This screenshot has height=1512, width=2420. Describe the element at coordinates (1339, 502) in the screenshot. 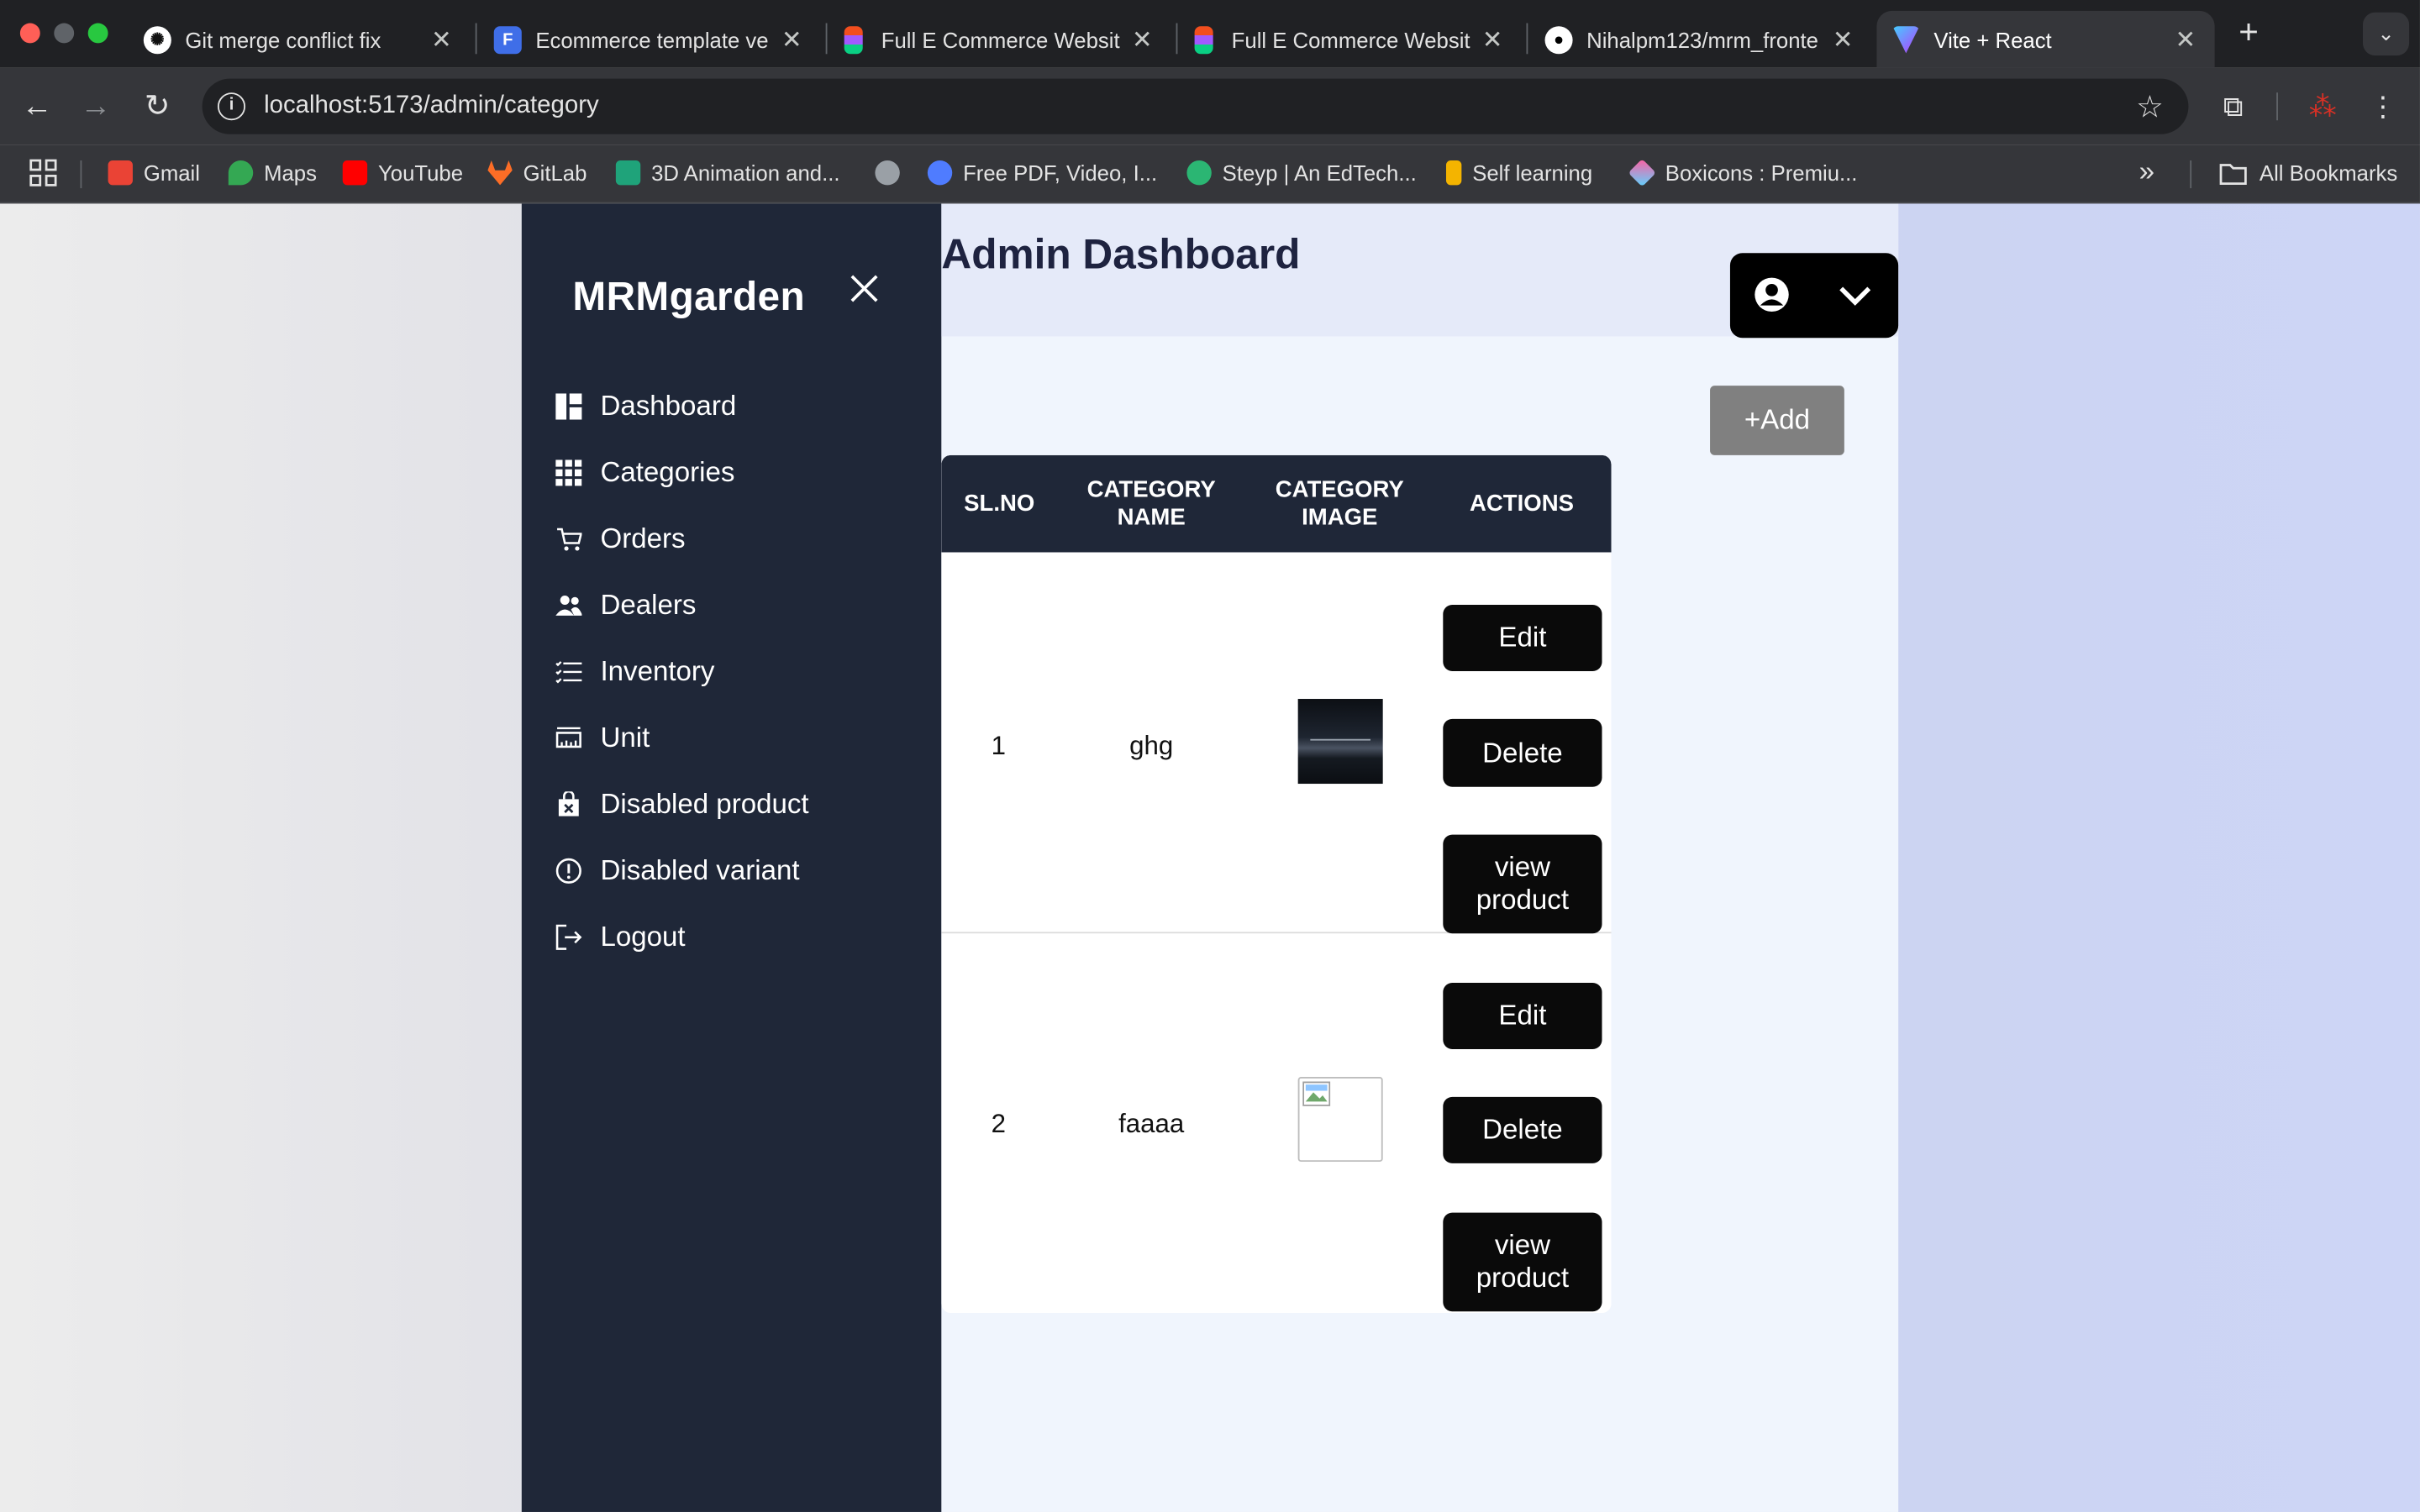

I see `column-header: CATEGORY IMAGE` at that location.